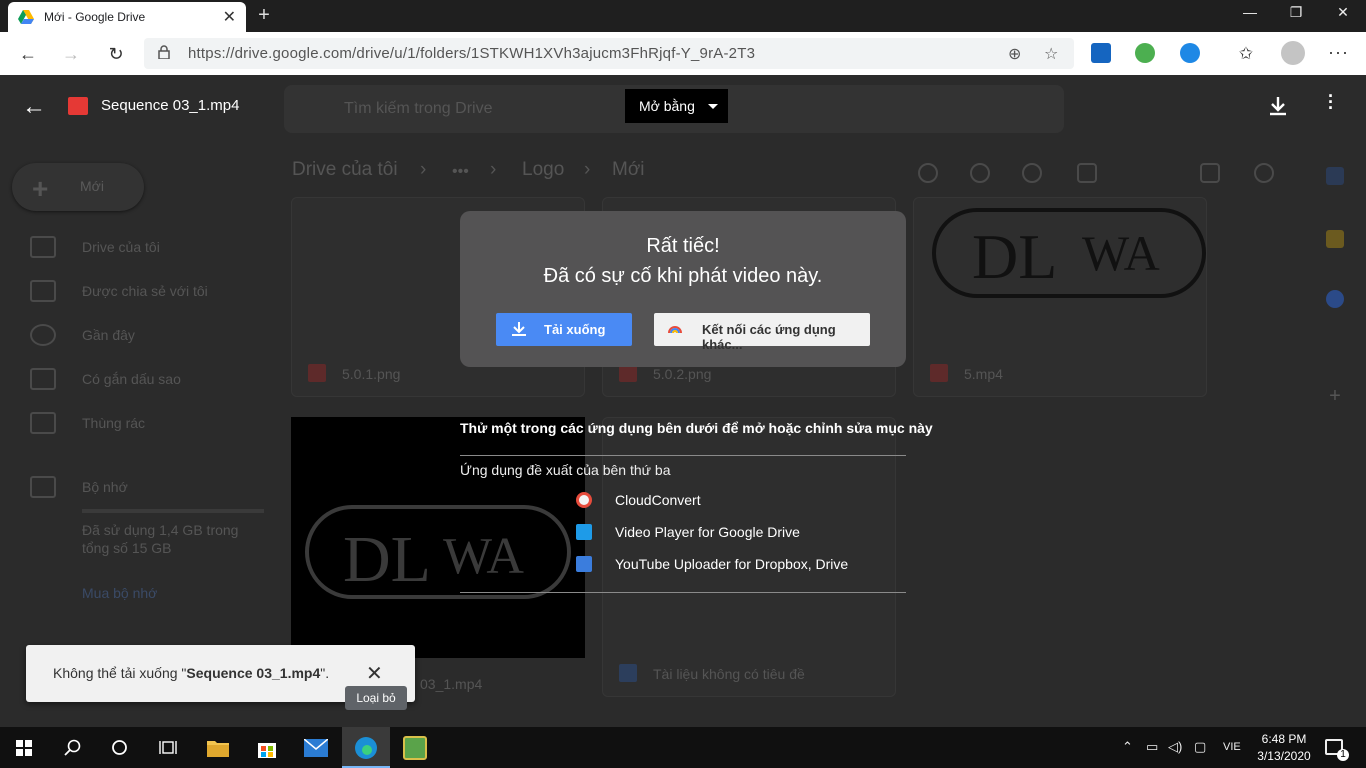  I want to click on minimize-button: —, so click(1250, 12).